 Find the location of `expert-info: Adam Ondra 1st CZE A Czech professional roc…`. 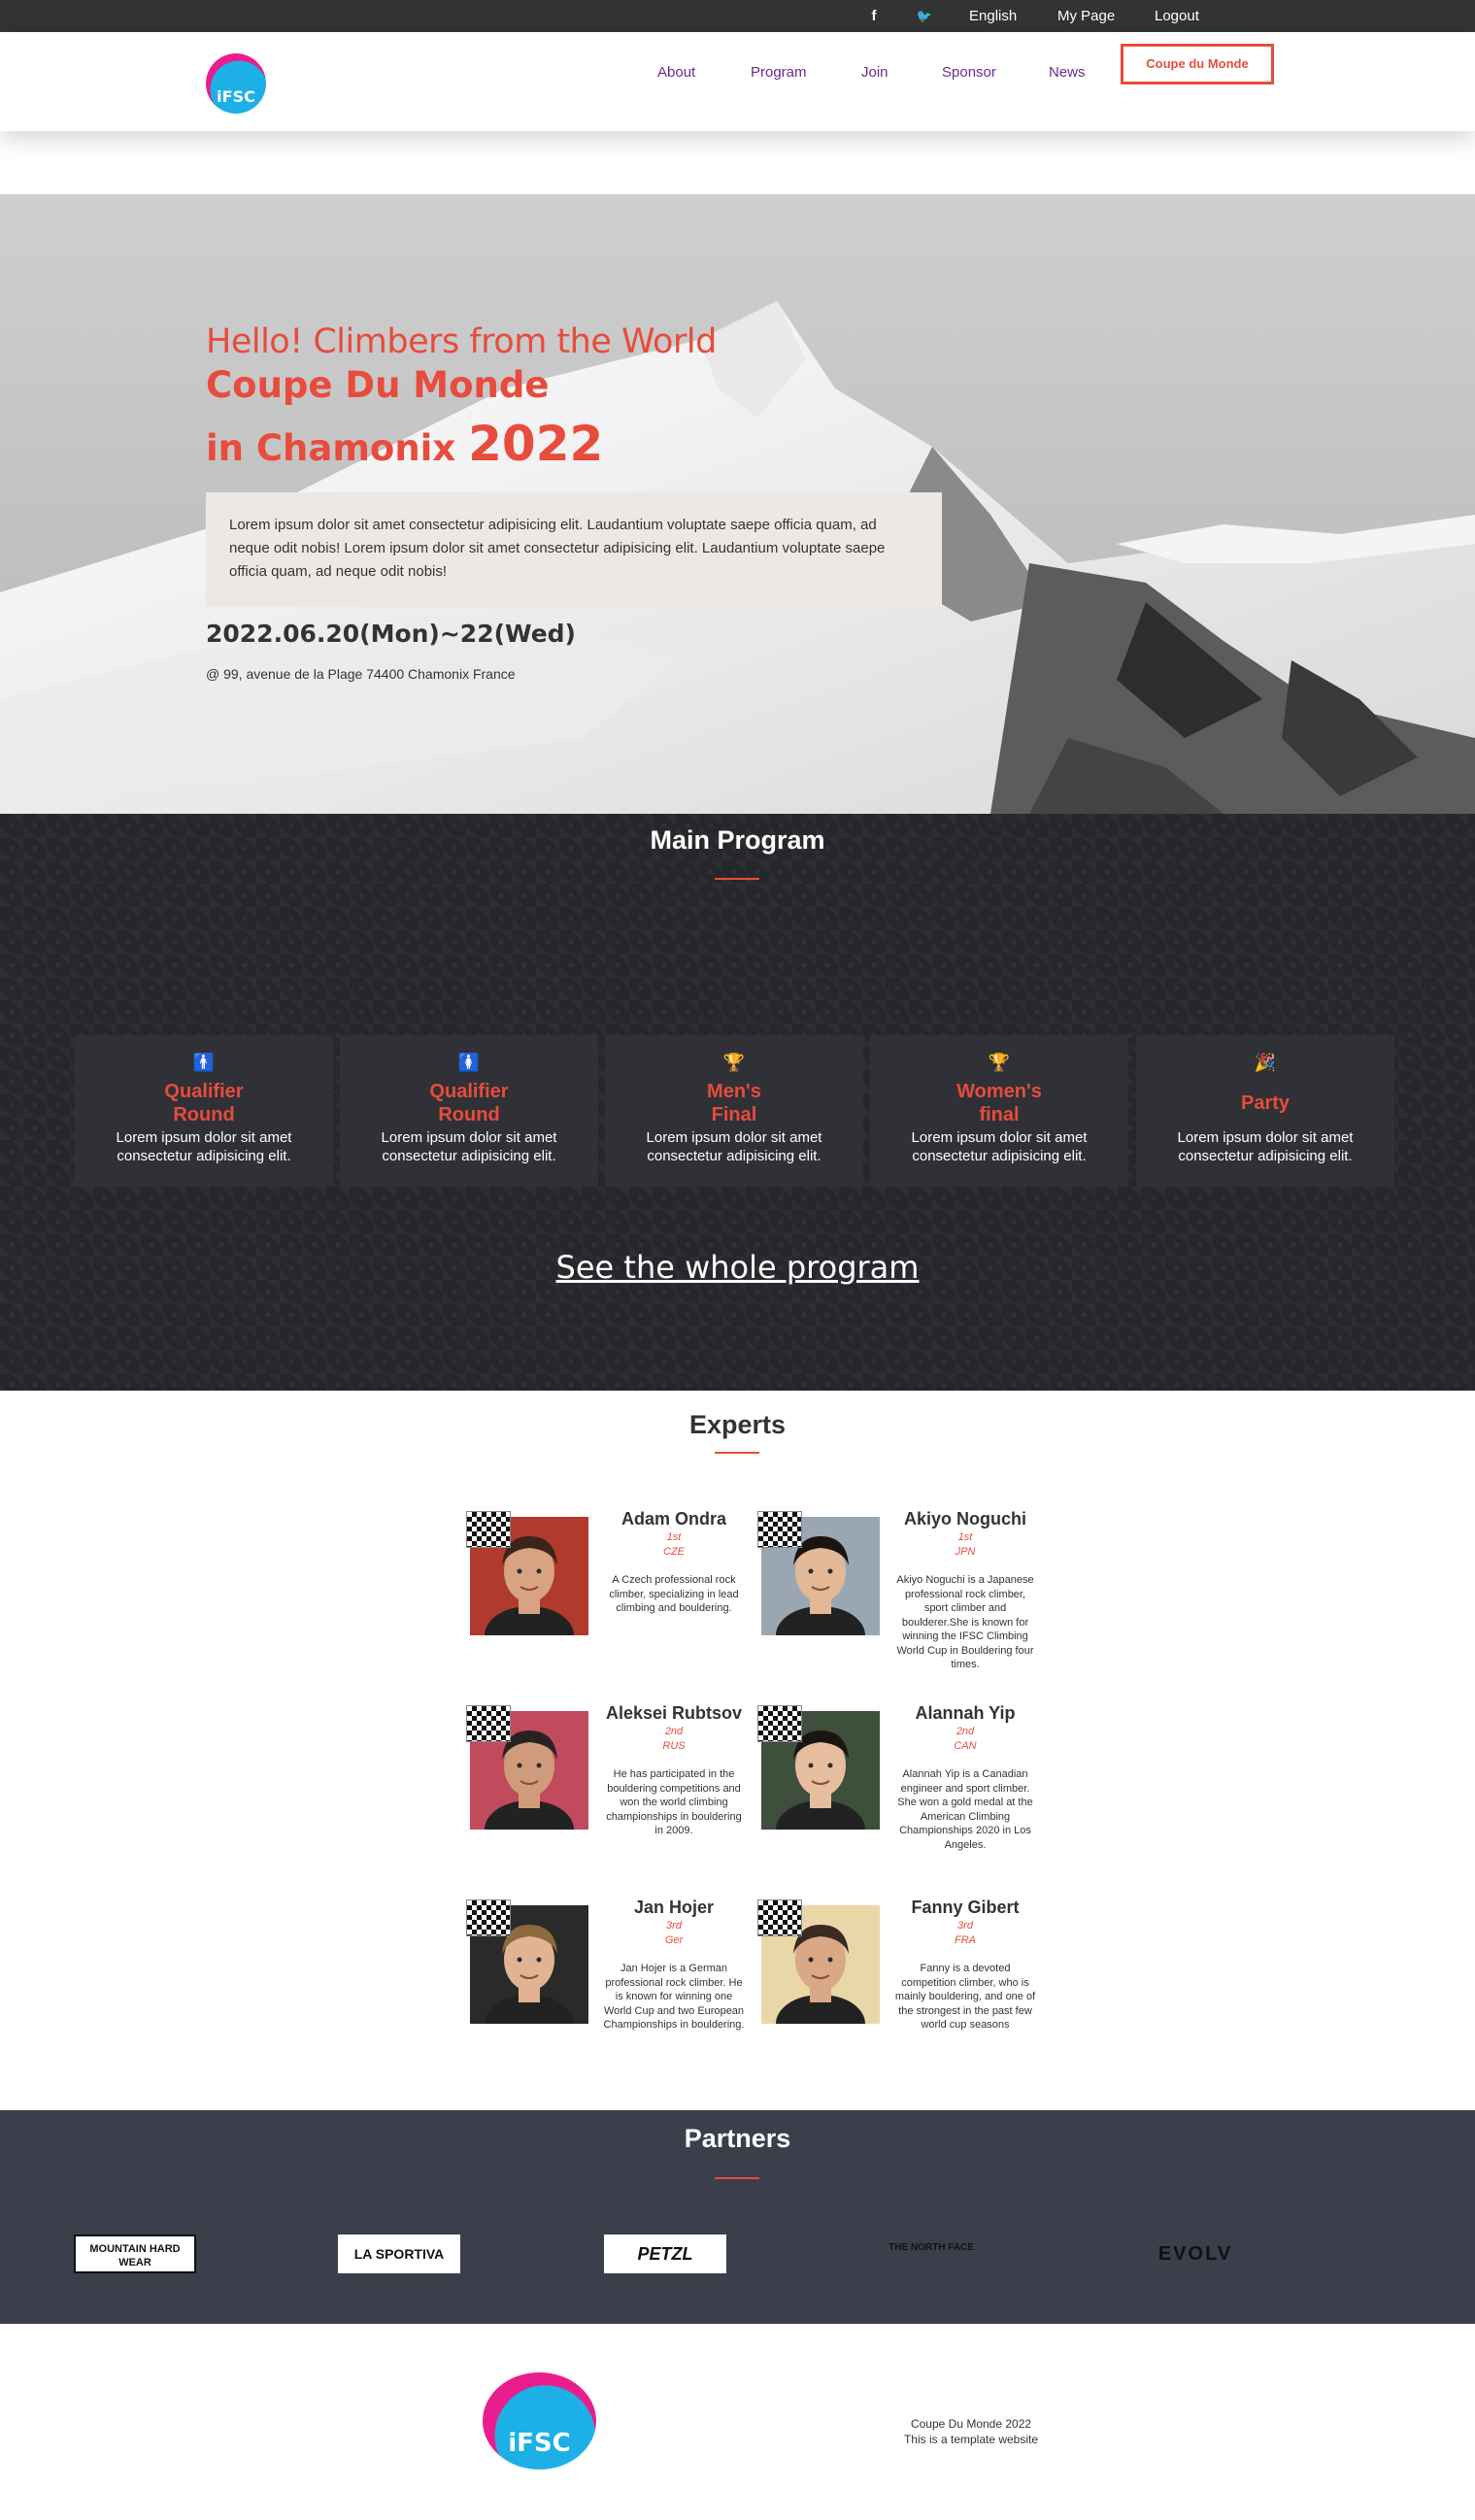

expert-info: Adam Ondra 1st CZE A Czech professional roc… is located at coordinates (673, 1562).